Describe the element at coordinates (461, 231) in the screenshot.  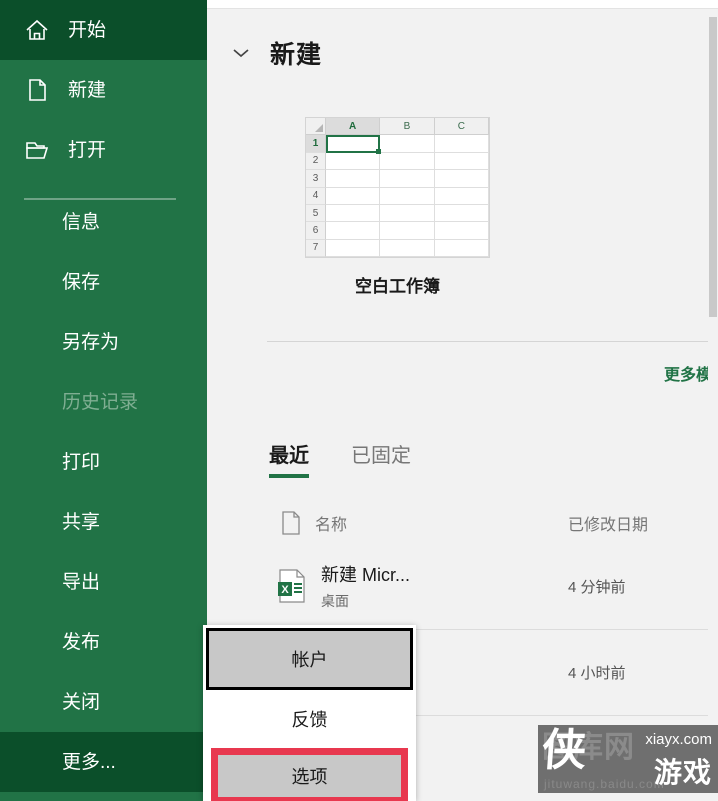
I see `cell-c6` at that location.